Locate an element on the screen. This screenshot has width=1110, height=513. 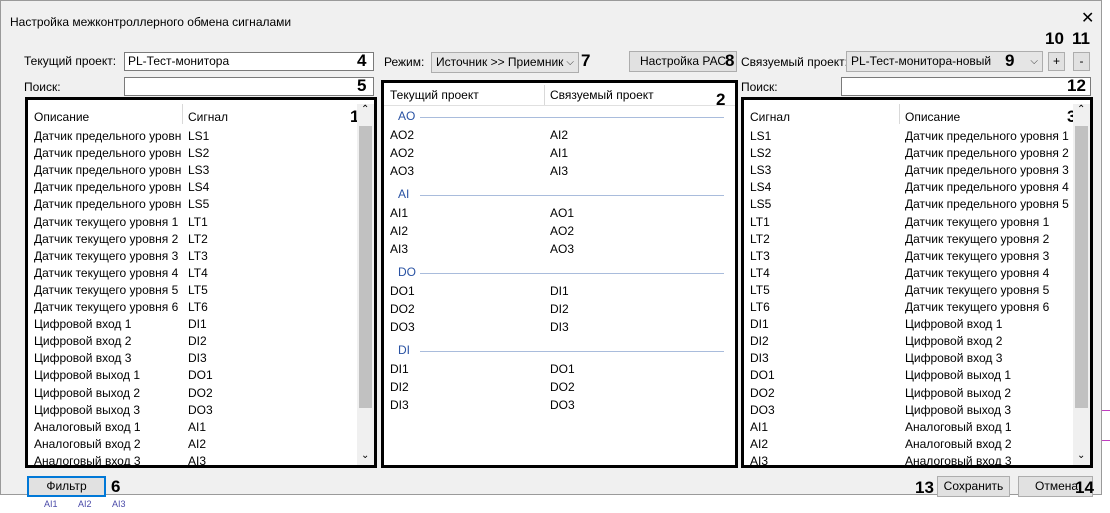
mapping-row: DO3 DI3 is located at coordinates (559, 327).